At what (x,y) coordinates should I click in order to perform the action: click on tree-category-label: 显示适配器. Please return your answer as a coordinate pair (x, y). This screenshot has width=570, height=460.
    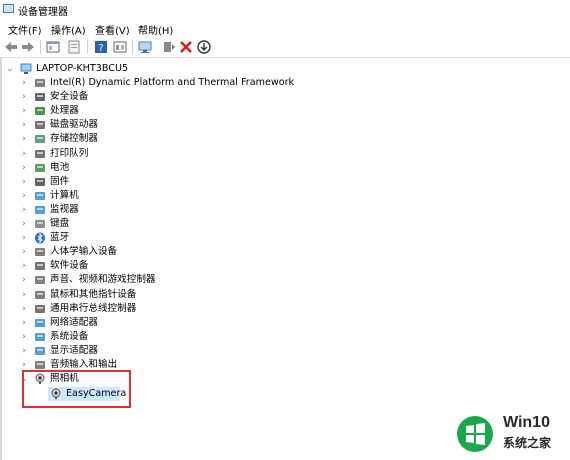
    Looking at the image, I should click on (74, 350).